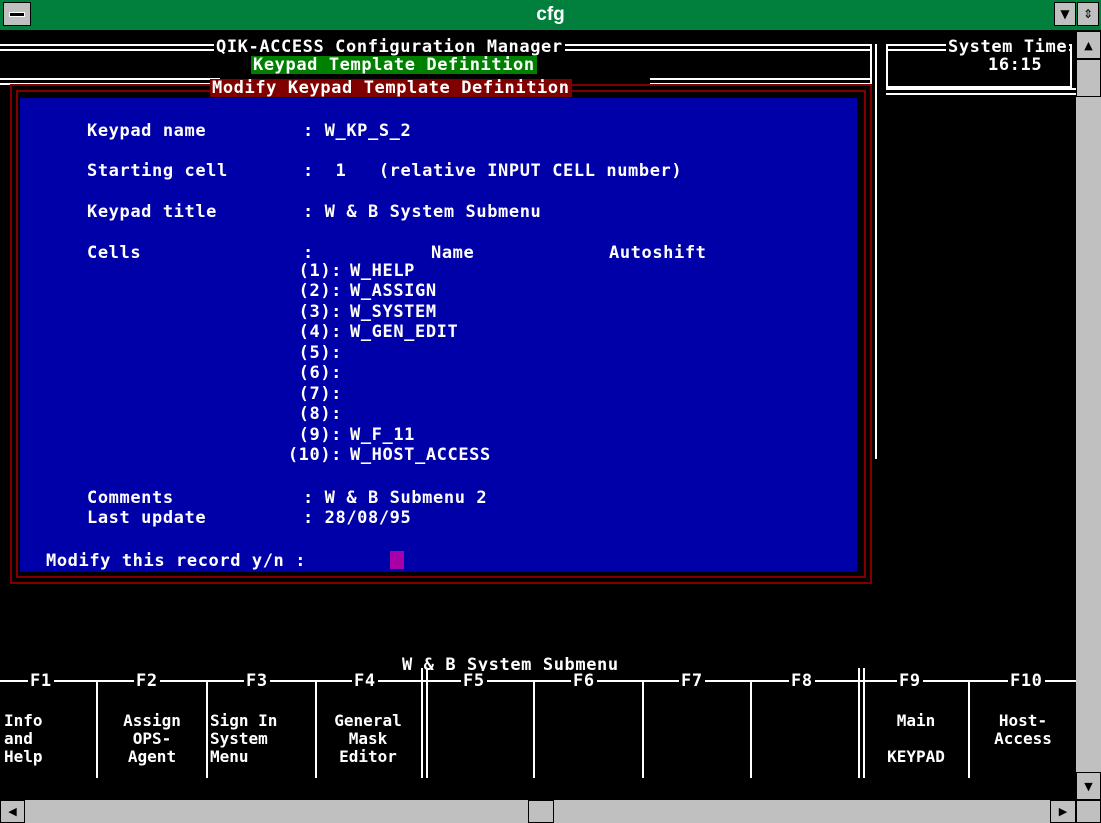  Describe the element at coordinates (176, 561) in the screenshot. I see `modify-prompt: Modify this record y/n :` at that location.